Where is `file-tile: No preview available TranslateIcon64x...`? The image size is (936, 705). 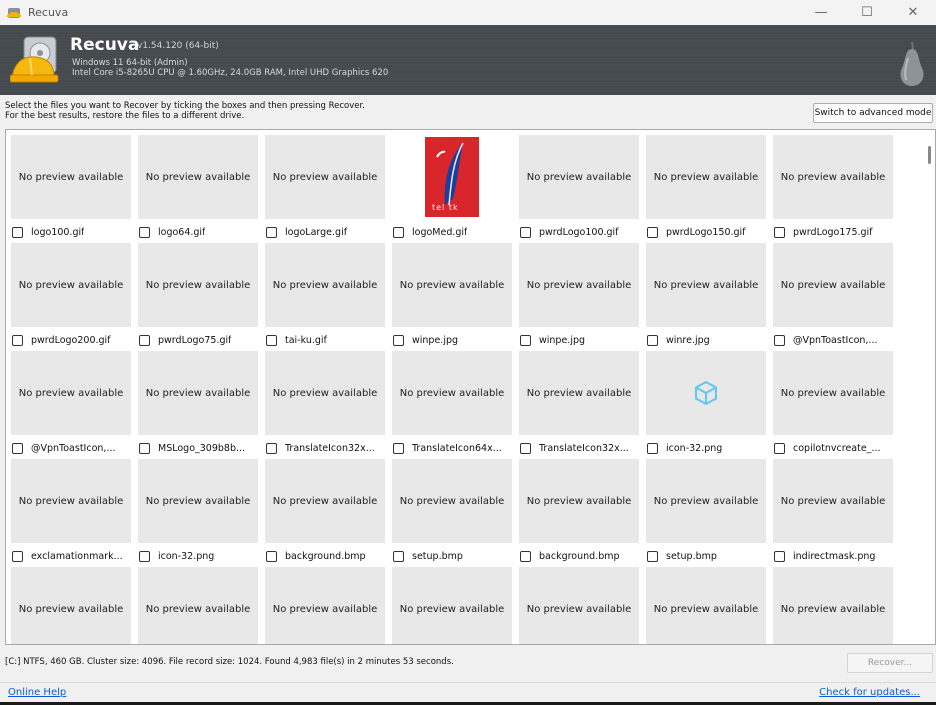 file-tile: No preview available TranslateIcon64x... is located at coordinates (452, 404).